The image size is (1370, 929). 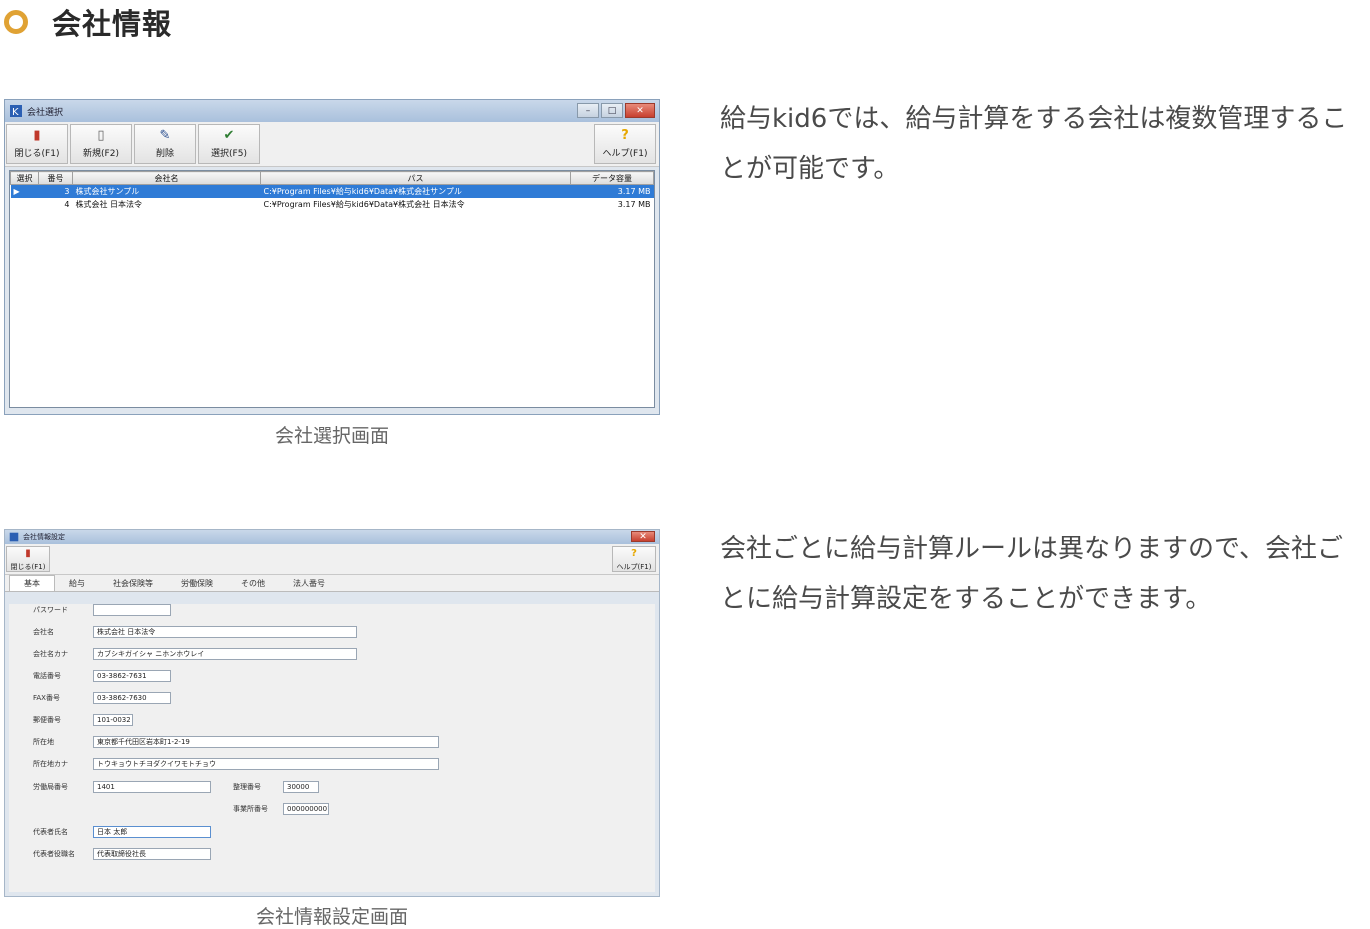 What do you see at coordinates (132, 676) in the screenshot?
I see `phone-input: 03-3862-7631` at bounding box center [132, 676].